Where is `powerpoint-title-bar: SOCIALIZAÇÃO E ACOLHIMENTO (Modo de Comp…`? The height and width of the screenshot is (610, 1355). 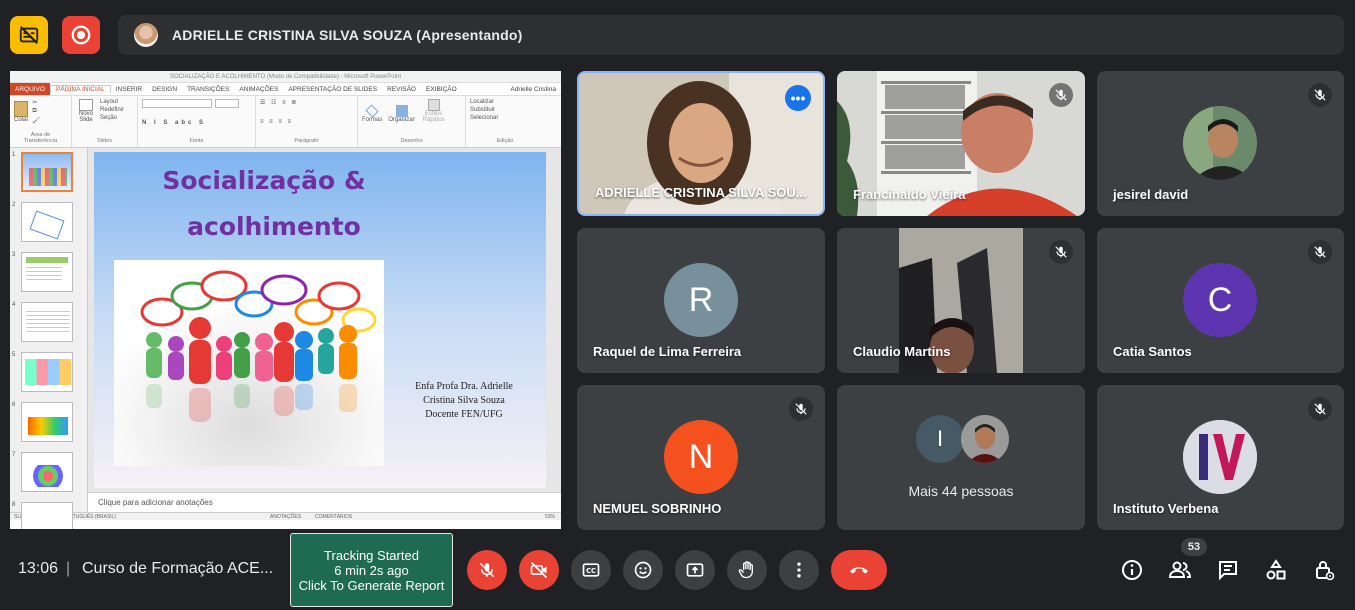 powerpoint-title-bar: SOCIALIZAÇÃO E ACOLHIMENTO (Modo de Comp… is located at coordinates (285, 77).